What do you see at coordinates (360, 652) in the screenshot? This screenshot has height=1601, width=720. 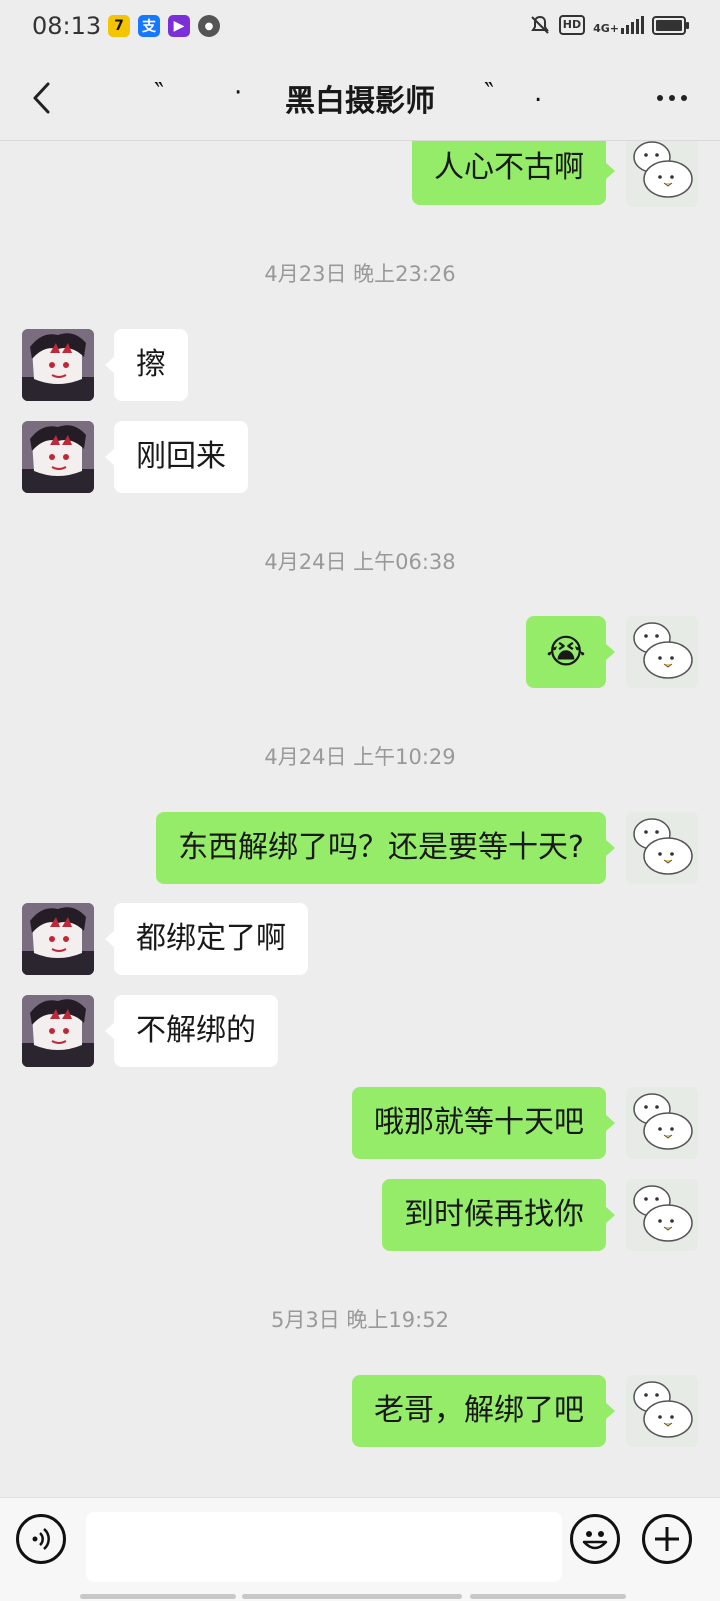 I see `sent-message: 😭` at bounding box center [360, 652].